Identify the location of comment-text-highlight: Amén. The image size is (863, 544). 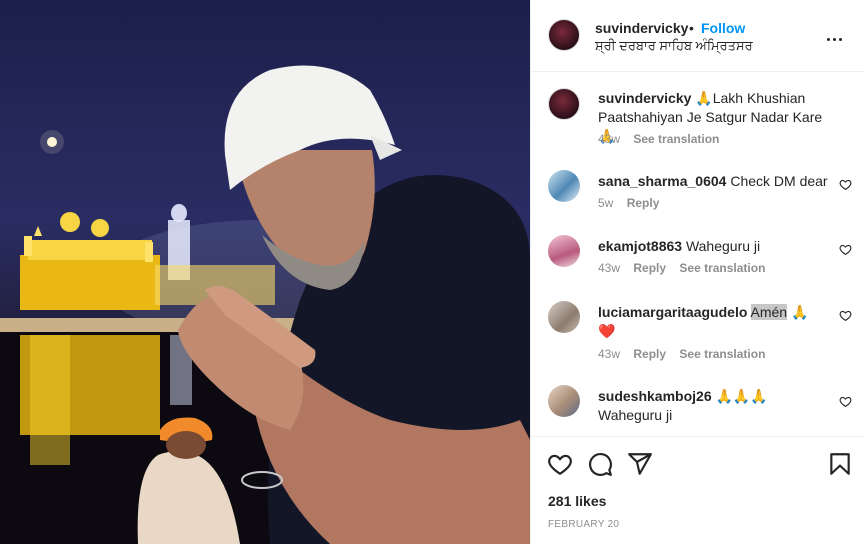
(769, 312).